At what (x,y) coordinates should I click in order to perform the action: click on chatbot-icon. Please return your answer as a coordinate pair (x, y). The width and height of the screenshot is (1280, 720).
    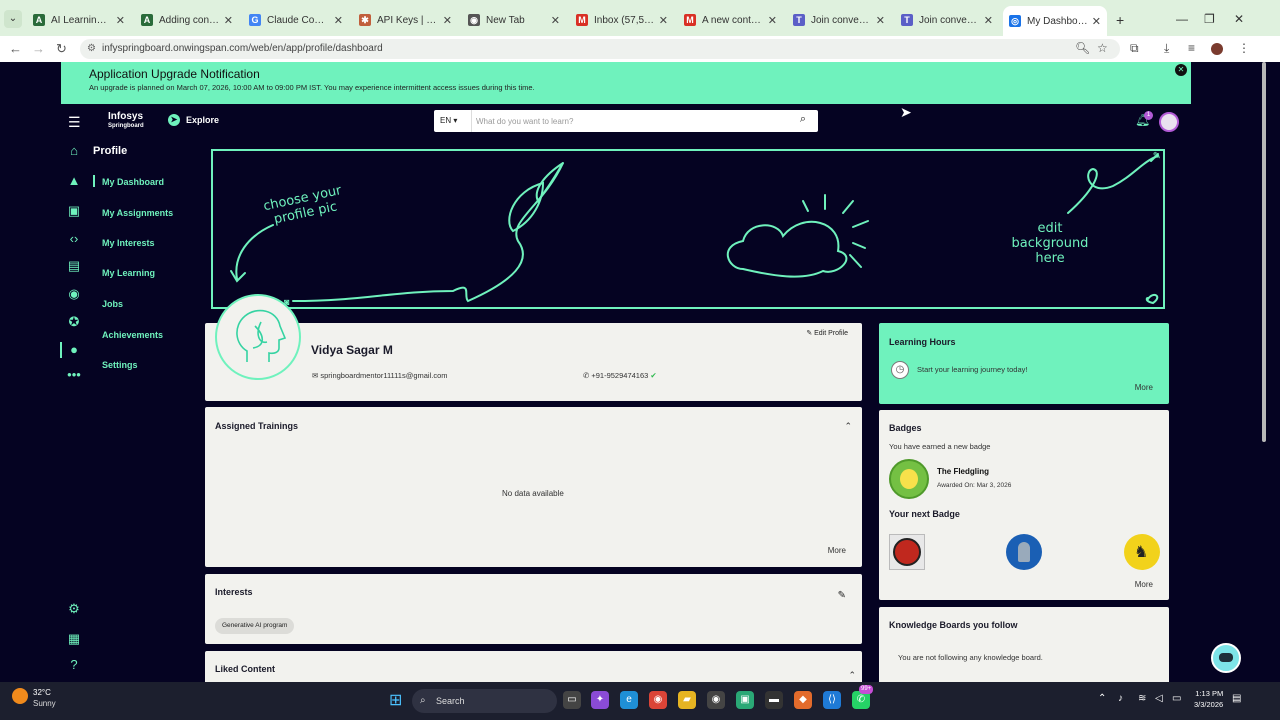
    Looking at the image, I should click on (1226, 658).